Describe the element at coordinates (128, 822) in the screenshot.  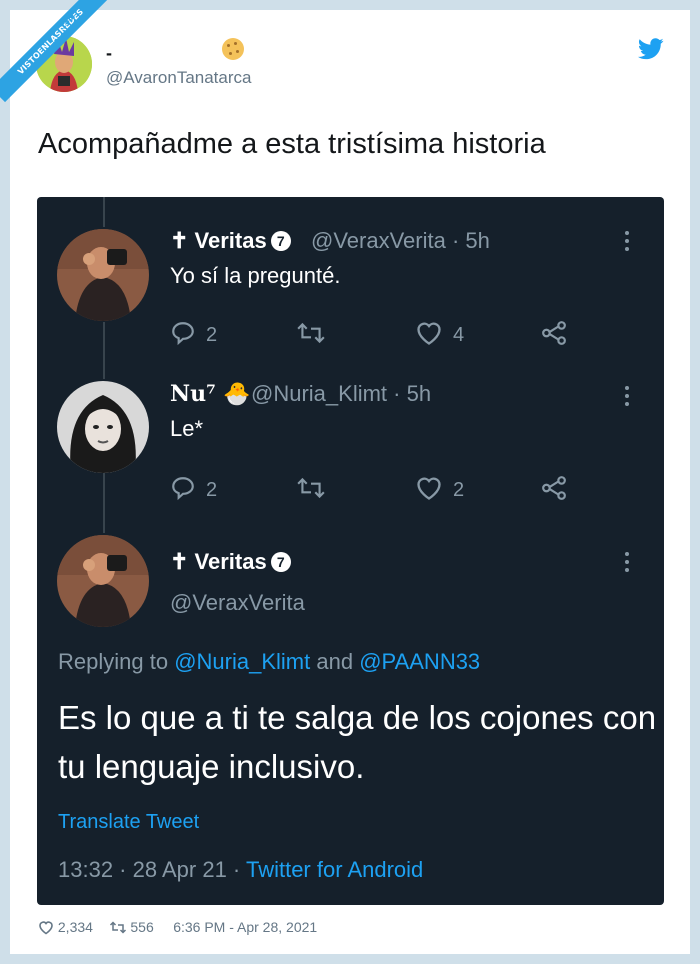
I see `translate-tweet-link: Translate Tweet` at that location.